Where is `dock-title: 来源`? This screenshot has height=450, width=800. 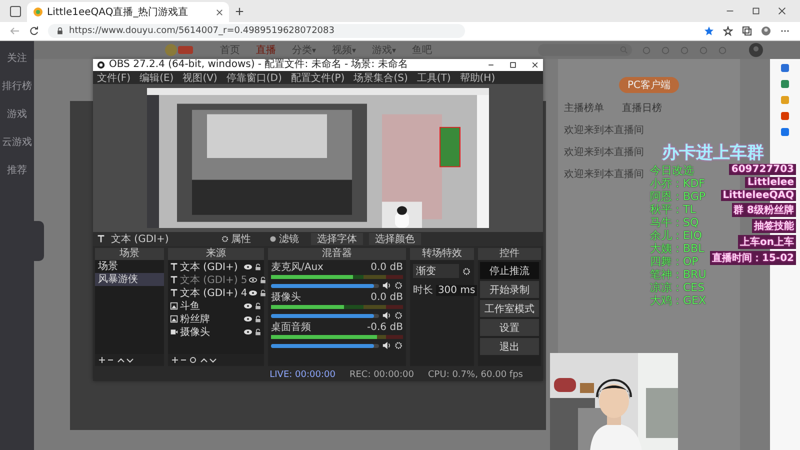
dock-title: 来源 is located at coordinates (216, 254).